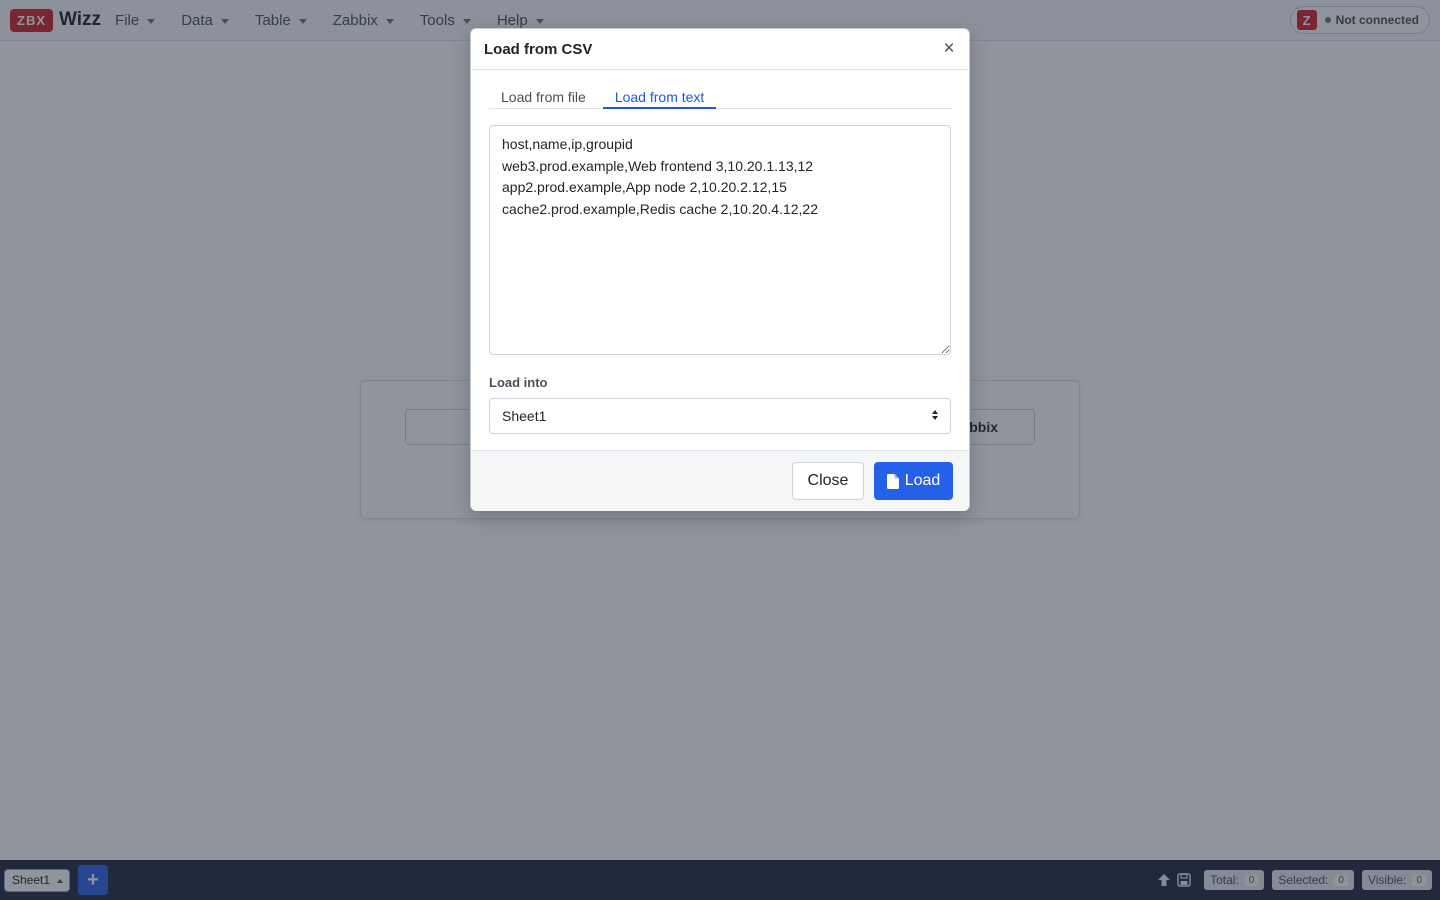 The height and width of the screenshot is (900, 1440). Describe the element at coordinates (828, 481) in the screenshot. I see `close-button: Close` at that location.